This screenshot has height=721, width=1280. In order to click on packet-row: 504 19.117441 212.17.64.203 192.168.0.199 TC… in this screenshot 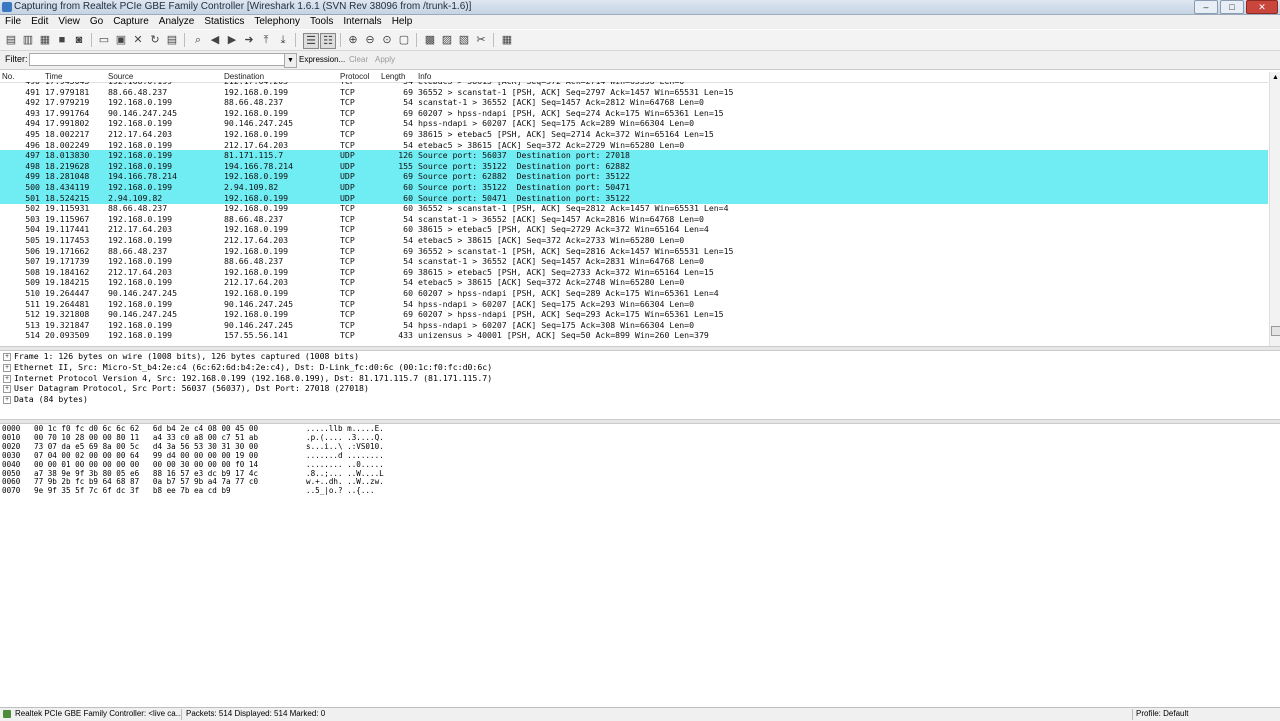, I will do `click(634, 229)`.